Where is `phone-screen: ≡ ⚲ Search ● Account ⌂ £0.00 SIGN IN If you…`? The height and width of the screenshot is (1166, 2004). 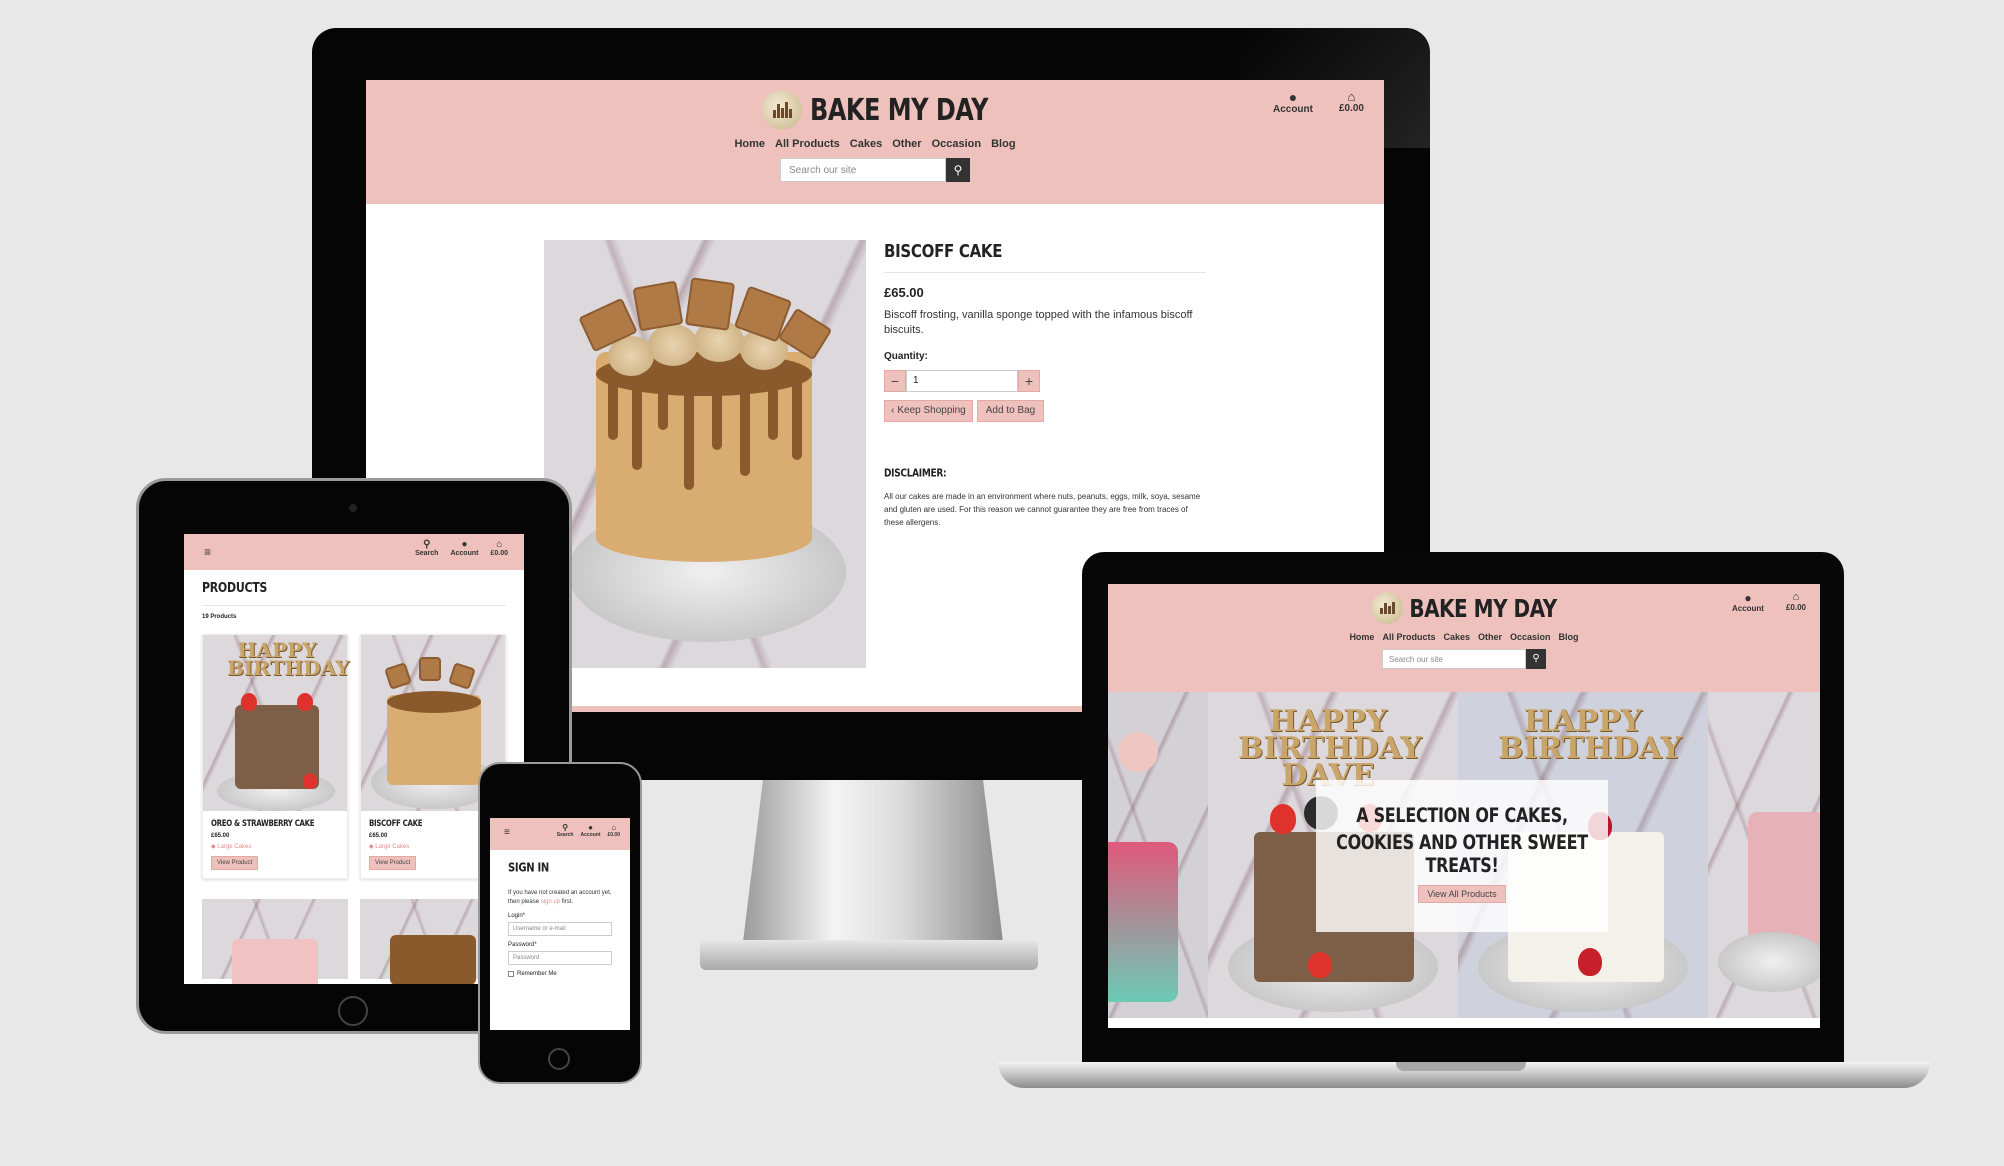 phone-screen: ≡ ⚲ Search ● Account ⌂ £0.00 SIGN IN If you… is located at coordinates (560, 924).